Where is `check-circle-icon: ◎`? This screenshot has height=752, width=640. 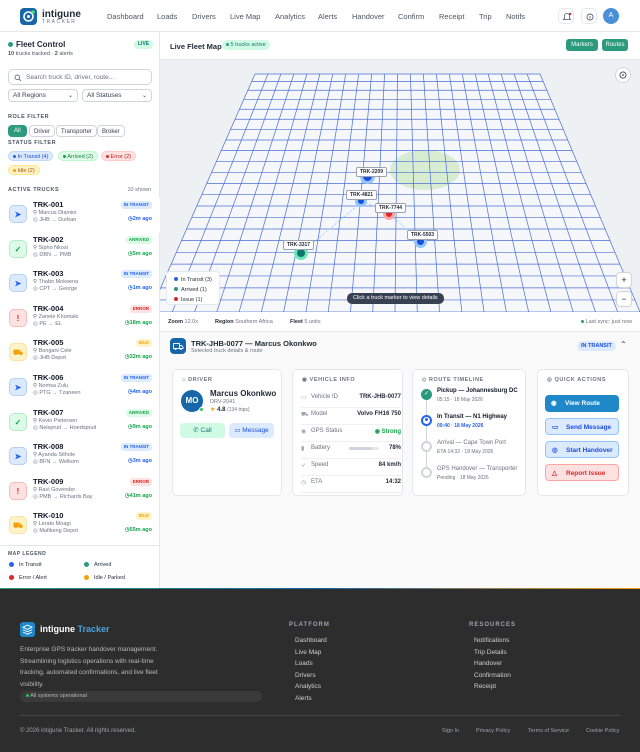
check-circle-icon: ◎ is located at coordinates (555, 450).